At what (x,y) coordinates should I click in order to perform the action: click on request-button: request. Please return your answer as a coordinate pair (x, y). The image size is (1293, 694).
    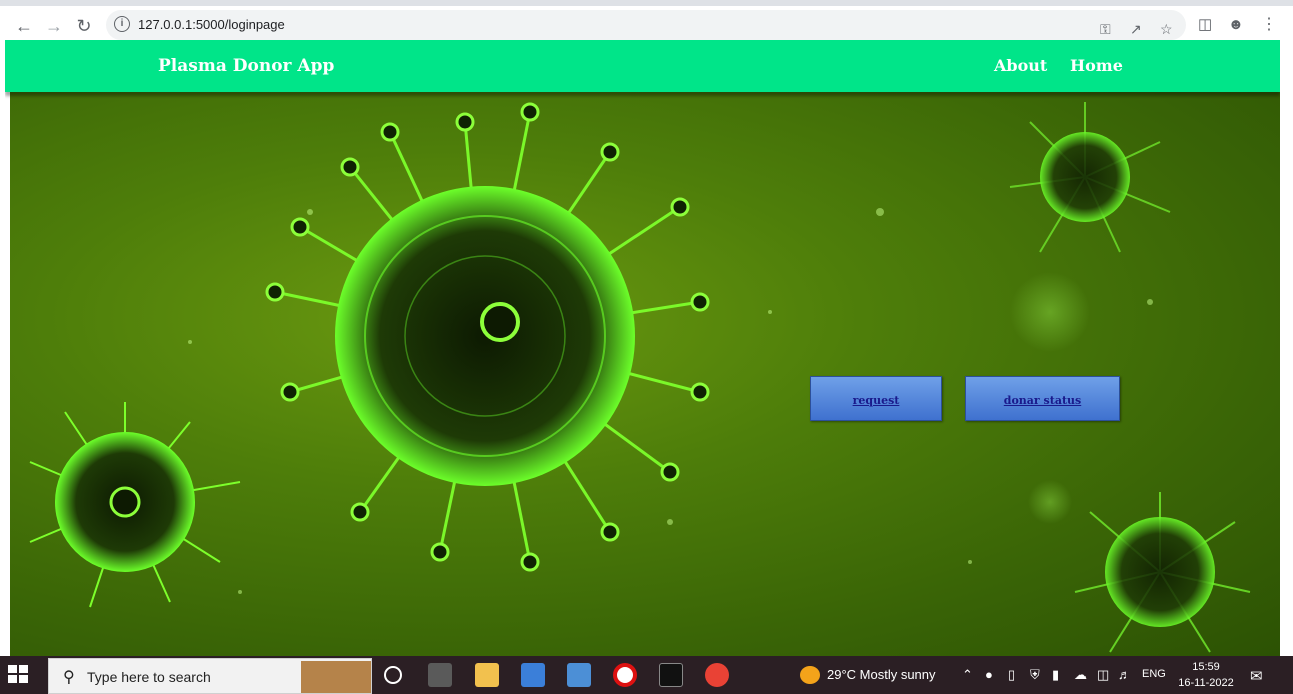
    Looking at the image, I should click on (876, 398).